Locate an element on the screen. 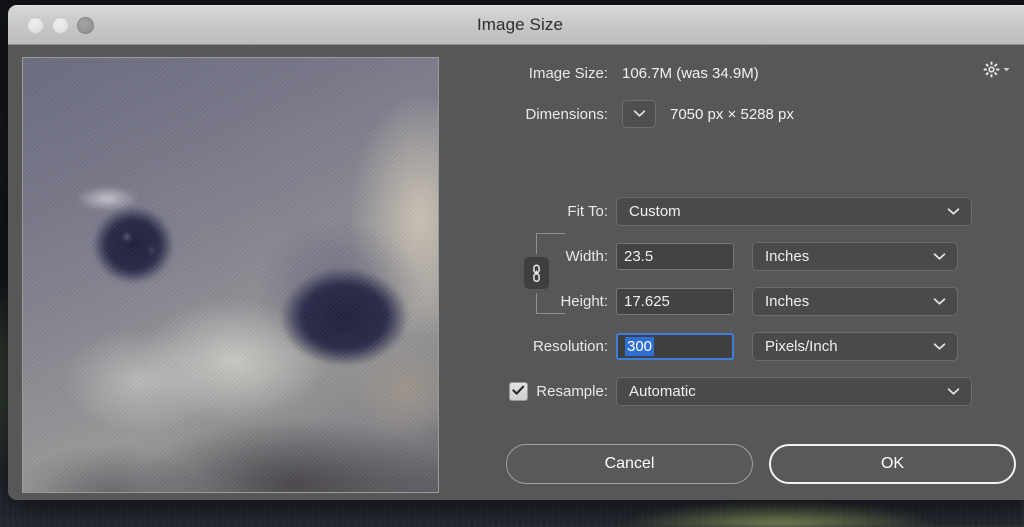 The height and width of the screenshot is (527, 1024). width-unit-value: Inches is located at coordinates (787, 256).